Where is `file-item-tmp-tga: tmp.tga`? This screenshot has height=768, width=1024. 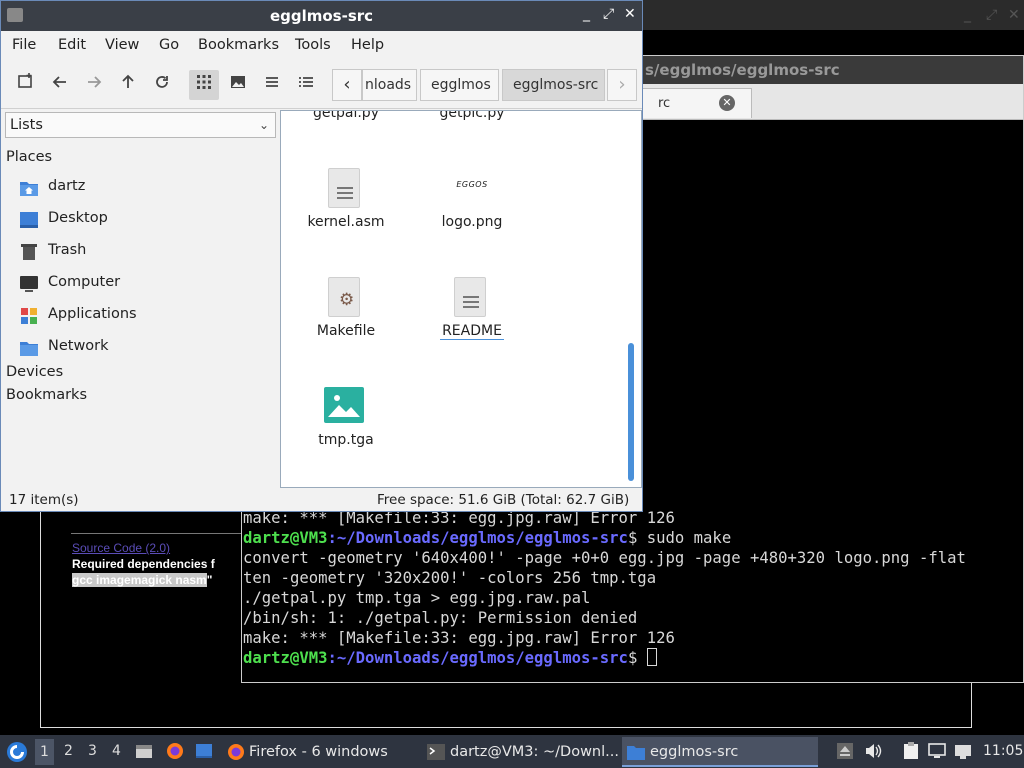
file-item-tmp-tga: tmp.tga is located at coordinates (346, 417).